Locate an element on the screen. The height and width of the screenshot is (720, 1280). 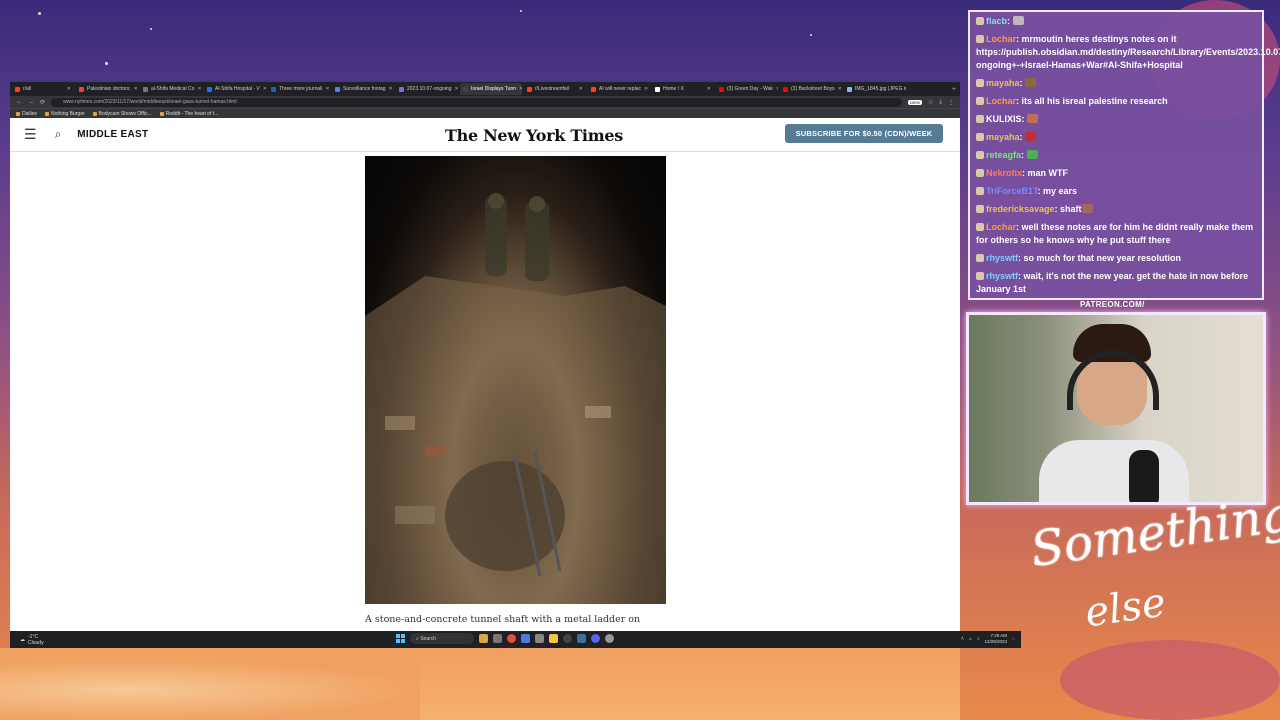
obs-icon is located at coordinates (567, 638).